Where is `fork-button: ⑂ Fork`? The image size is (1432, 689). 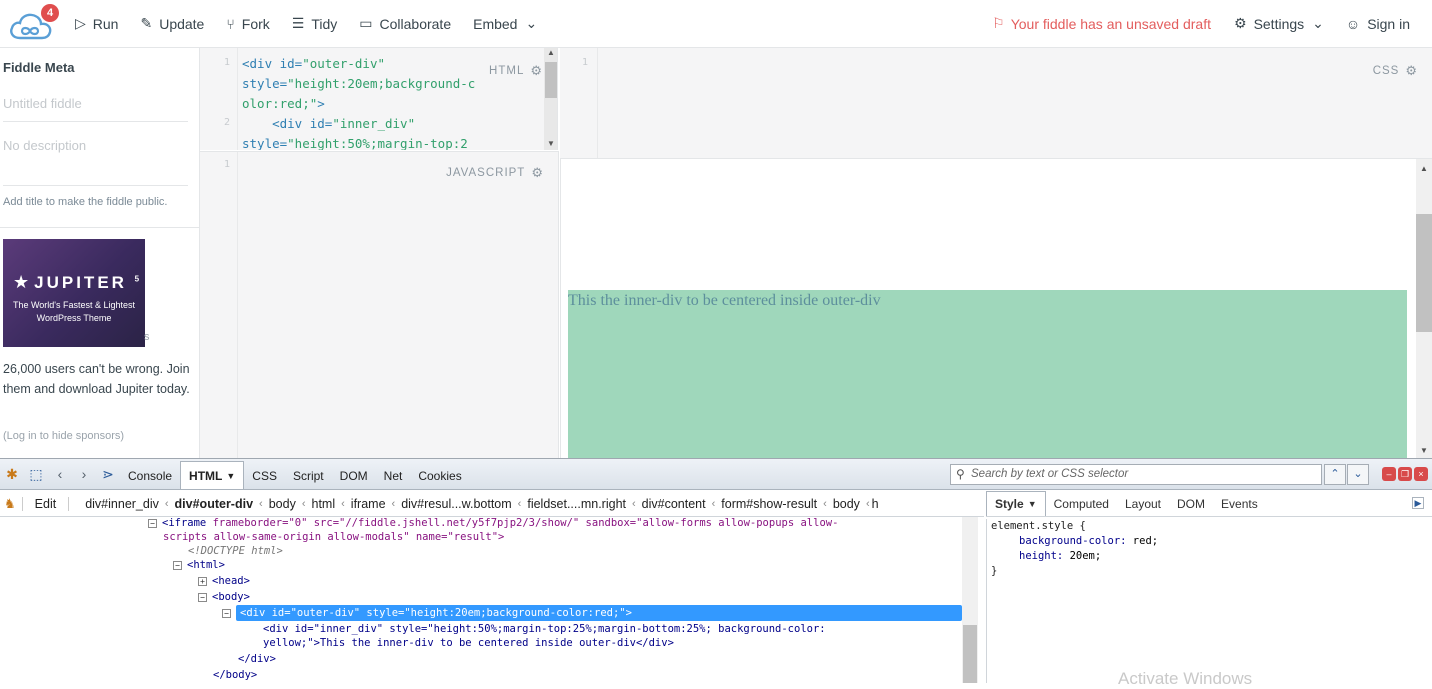
fork-button: ⑂ Fork is located at coordinates (247, 24).